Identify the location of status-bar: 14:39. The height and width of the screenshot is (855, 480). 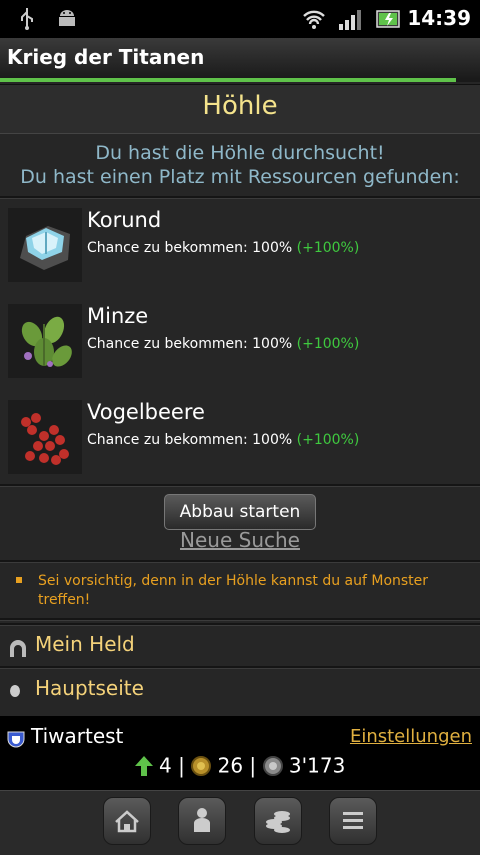
(240, 19).